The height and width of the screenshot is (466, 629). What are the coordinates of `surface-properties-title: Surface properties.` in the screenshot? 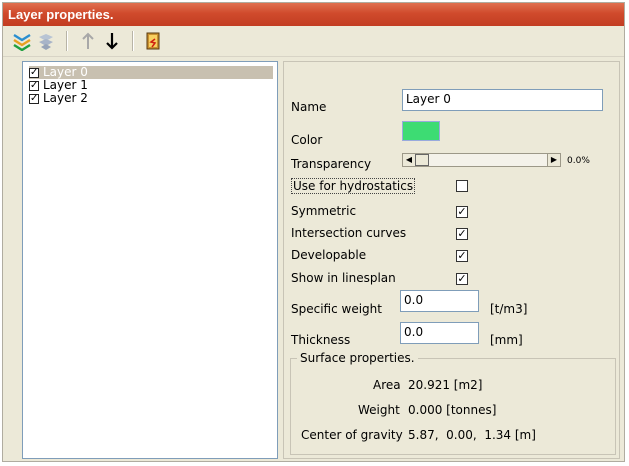 It's located at (357, 358).